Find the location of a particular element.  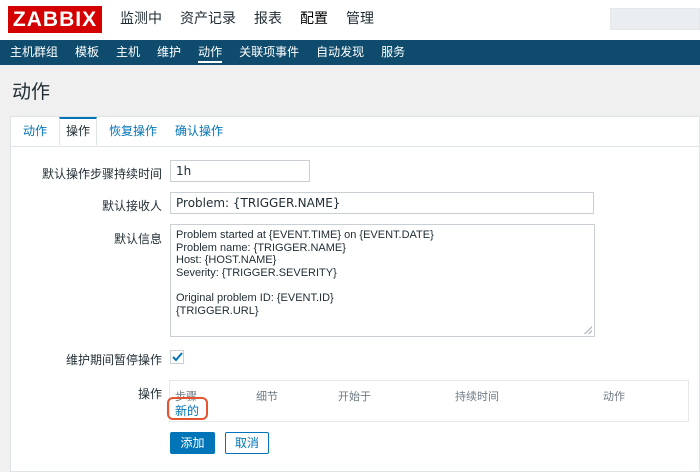

tab-action: 动作 is located at coordinates (35, 132).